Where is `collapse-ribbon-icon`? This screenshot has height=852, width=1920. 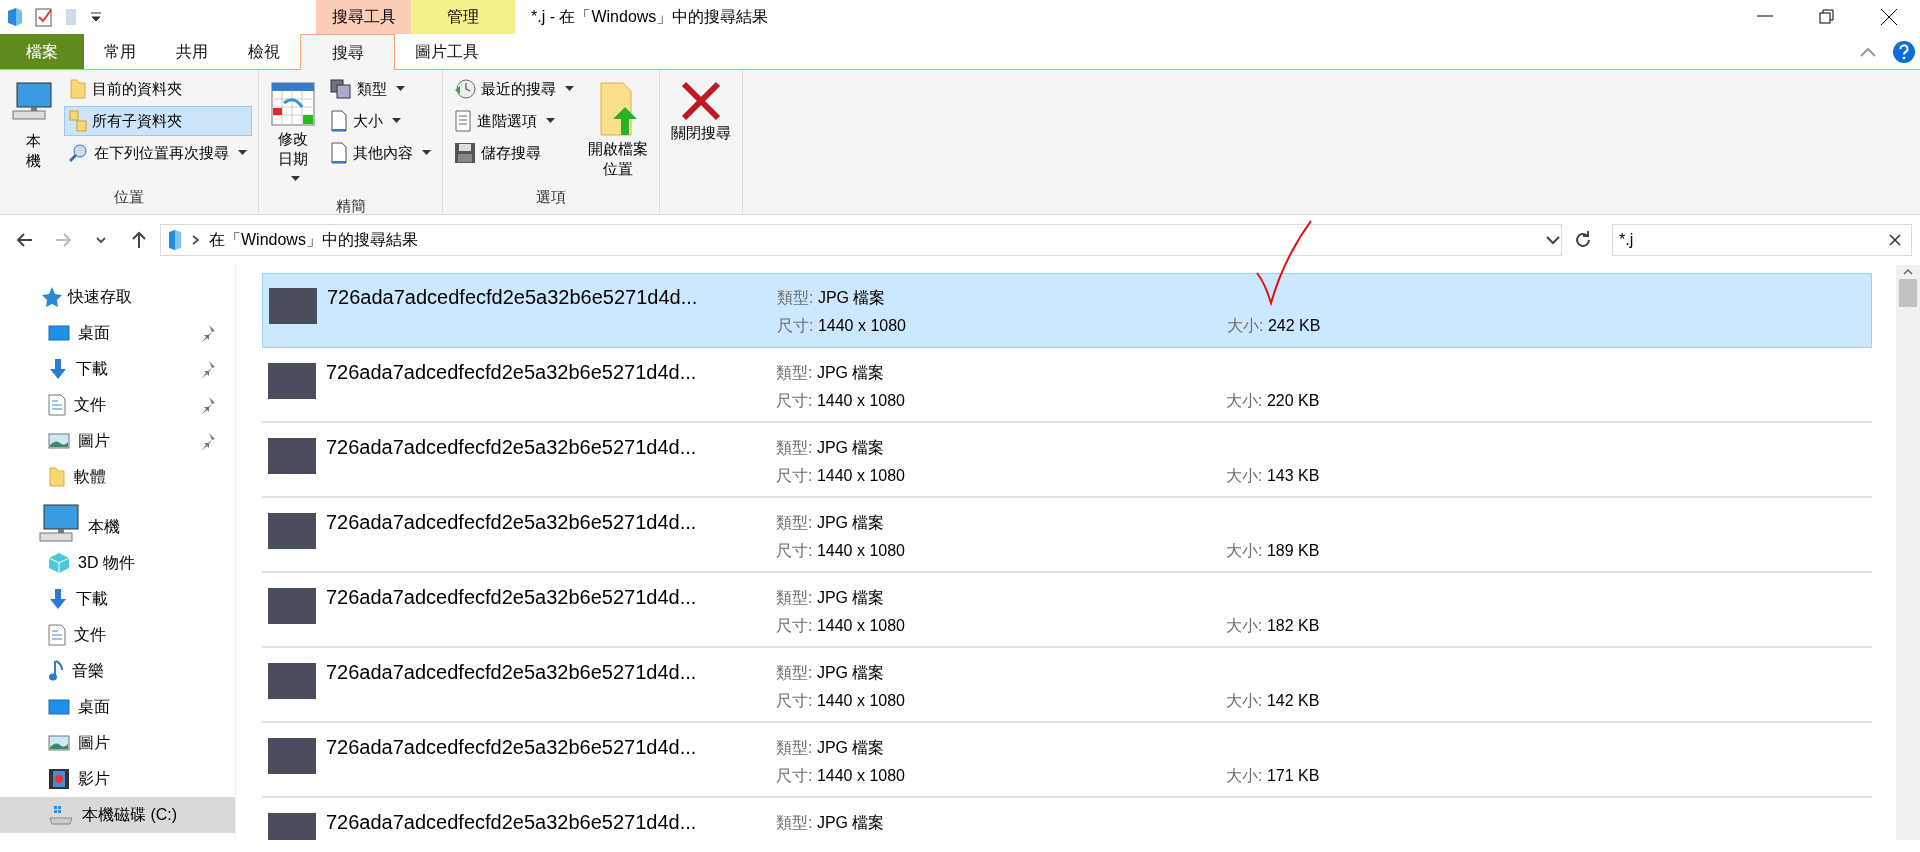 collapse-ribbon-icon is located at coordinates (1868, 51).